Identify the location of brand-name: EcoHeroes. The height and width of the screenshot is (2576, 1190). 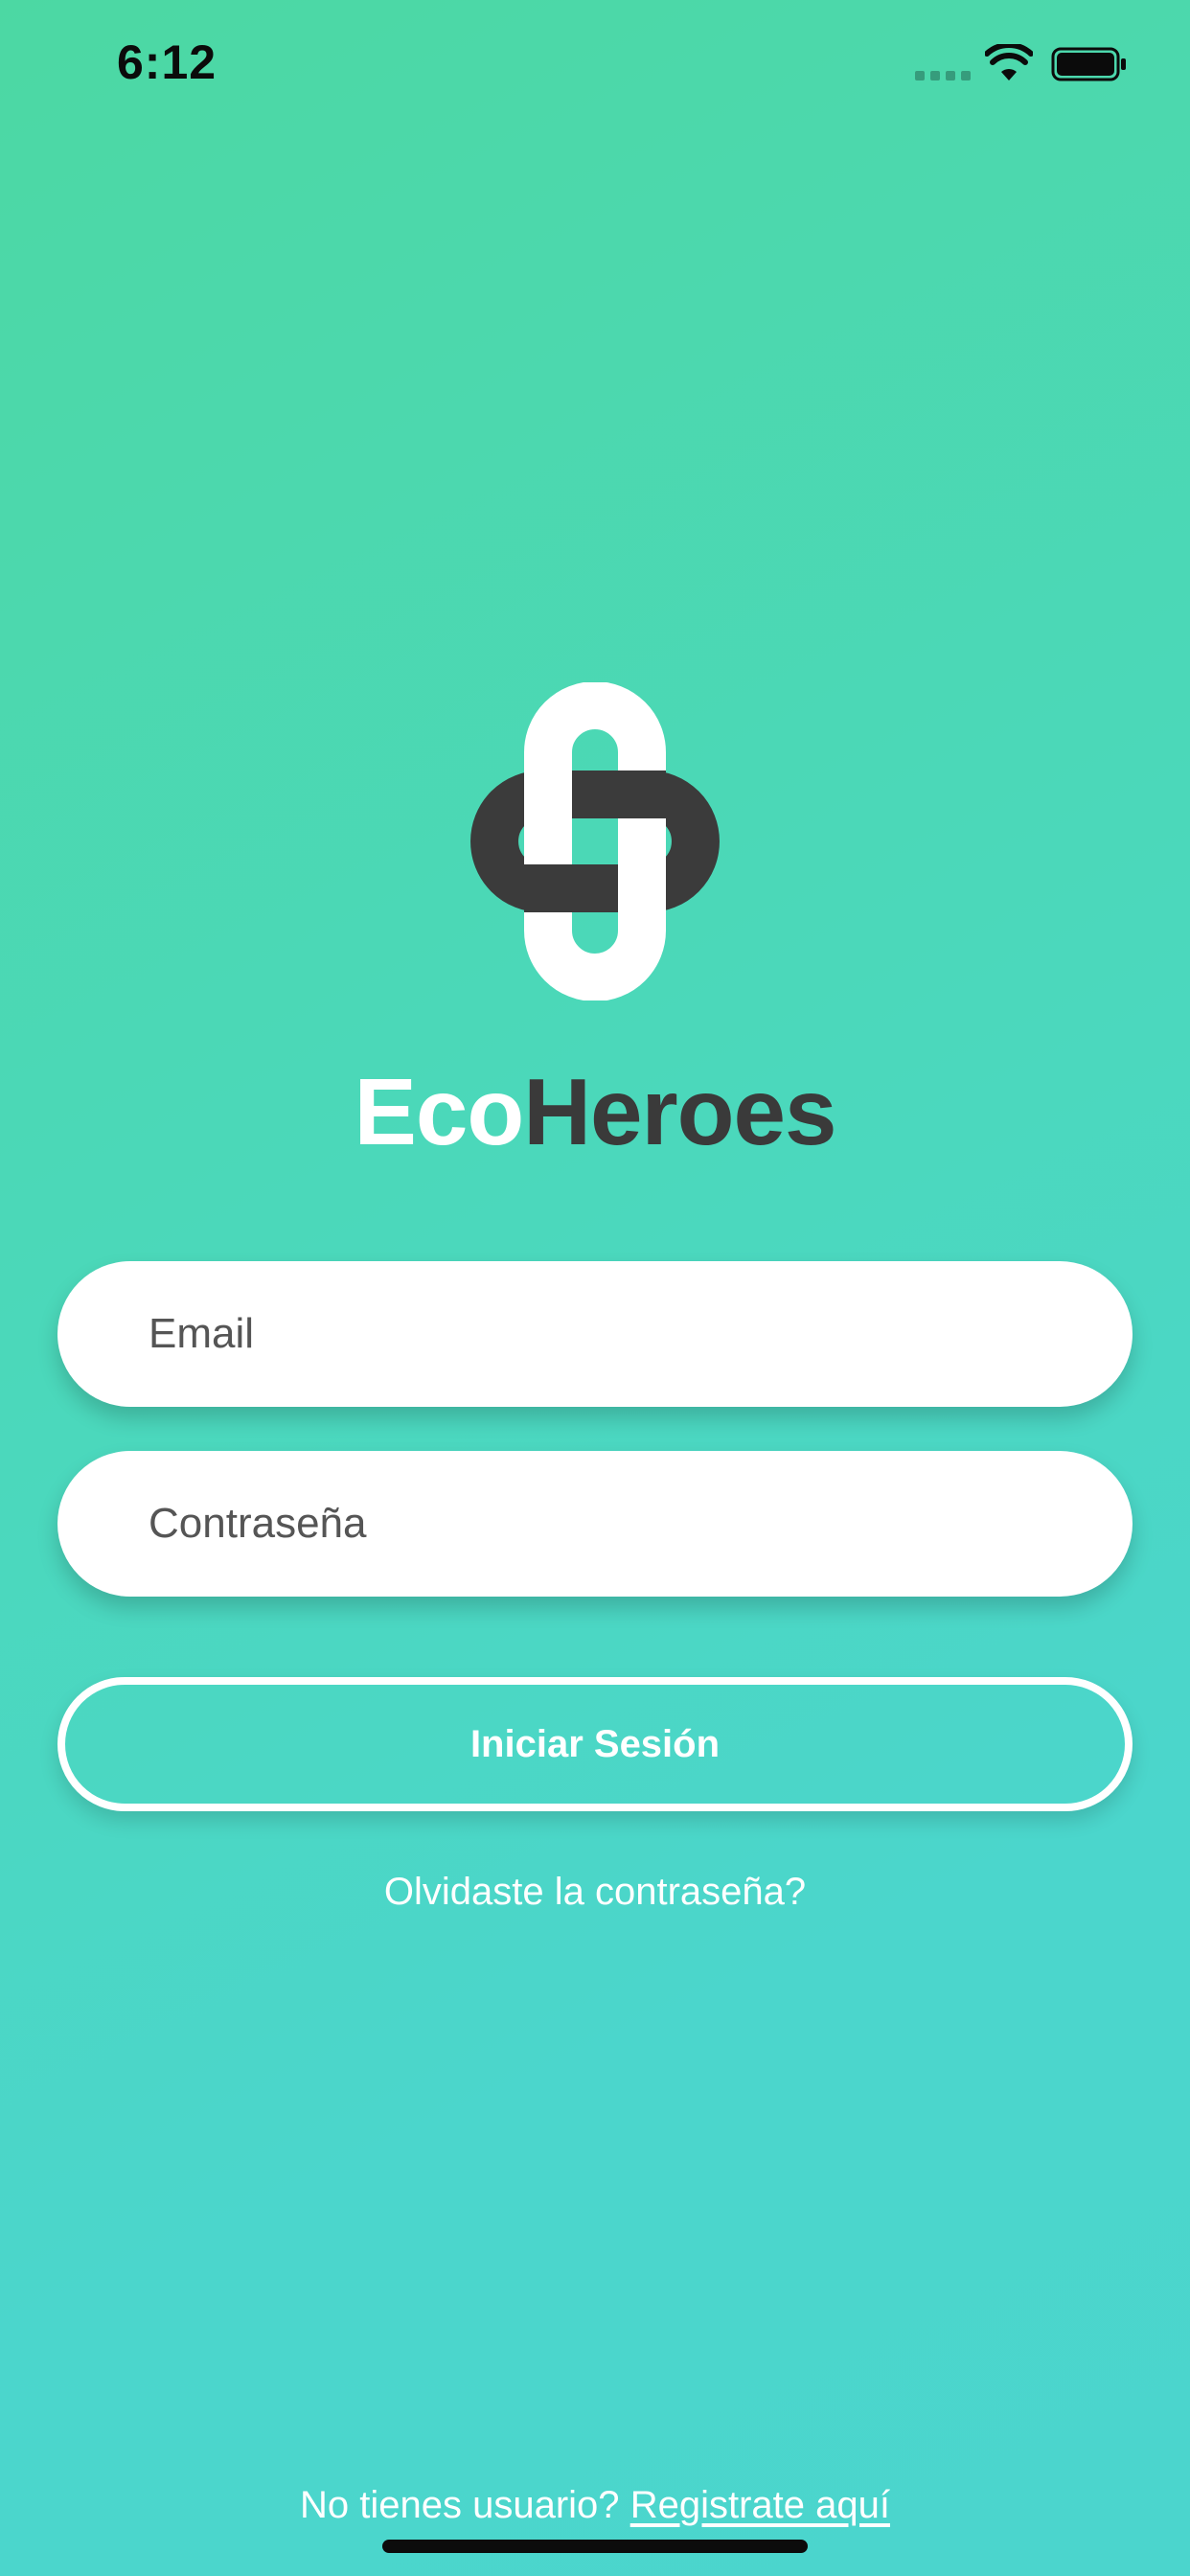
(595, 1111).